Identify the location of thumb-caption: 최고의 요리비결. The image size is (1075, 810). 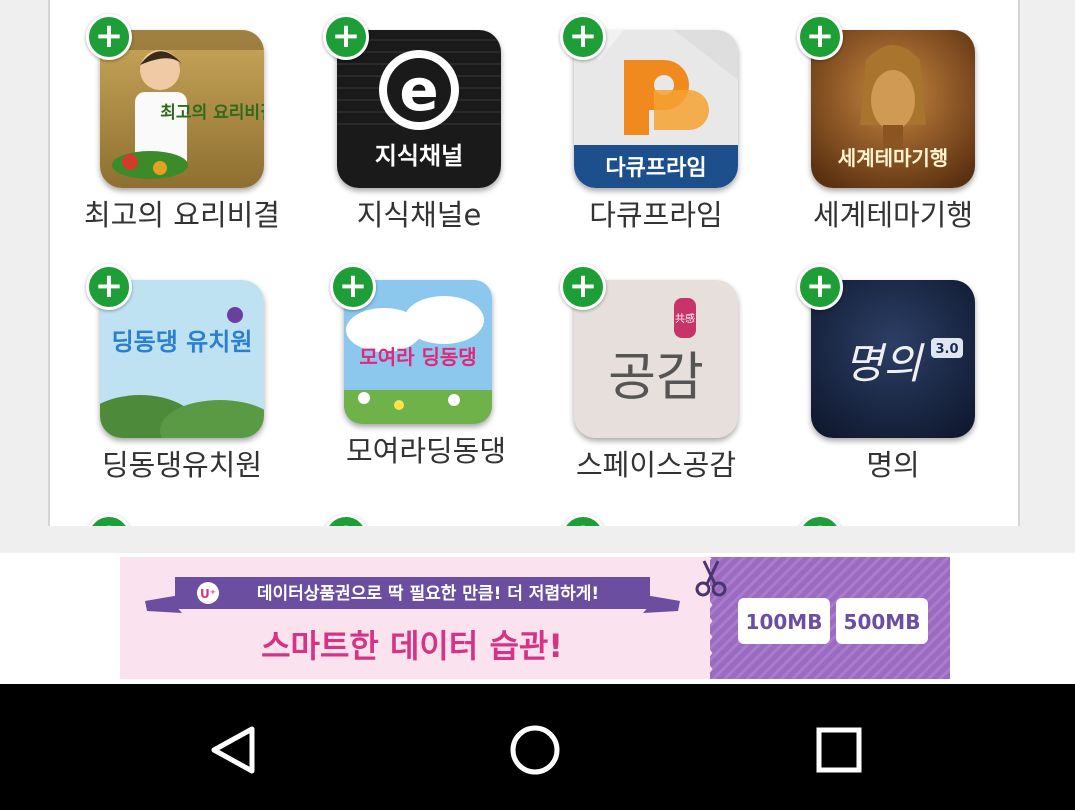
(212, 113).